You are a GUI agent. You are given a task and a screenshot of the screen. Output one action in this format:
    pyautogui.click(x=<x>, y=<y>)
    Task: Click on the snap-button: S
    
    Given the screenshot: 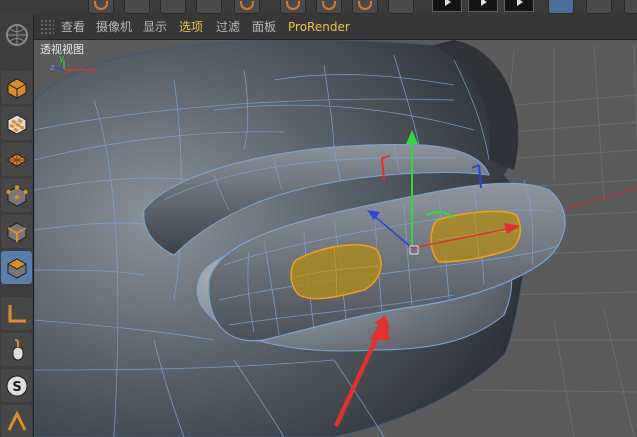 What is the action you would take?
    pyautogui.click(x=16, y=385)
    